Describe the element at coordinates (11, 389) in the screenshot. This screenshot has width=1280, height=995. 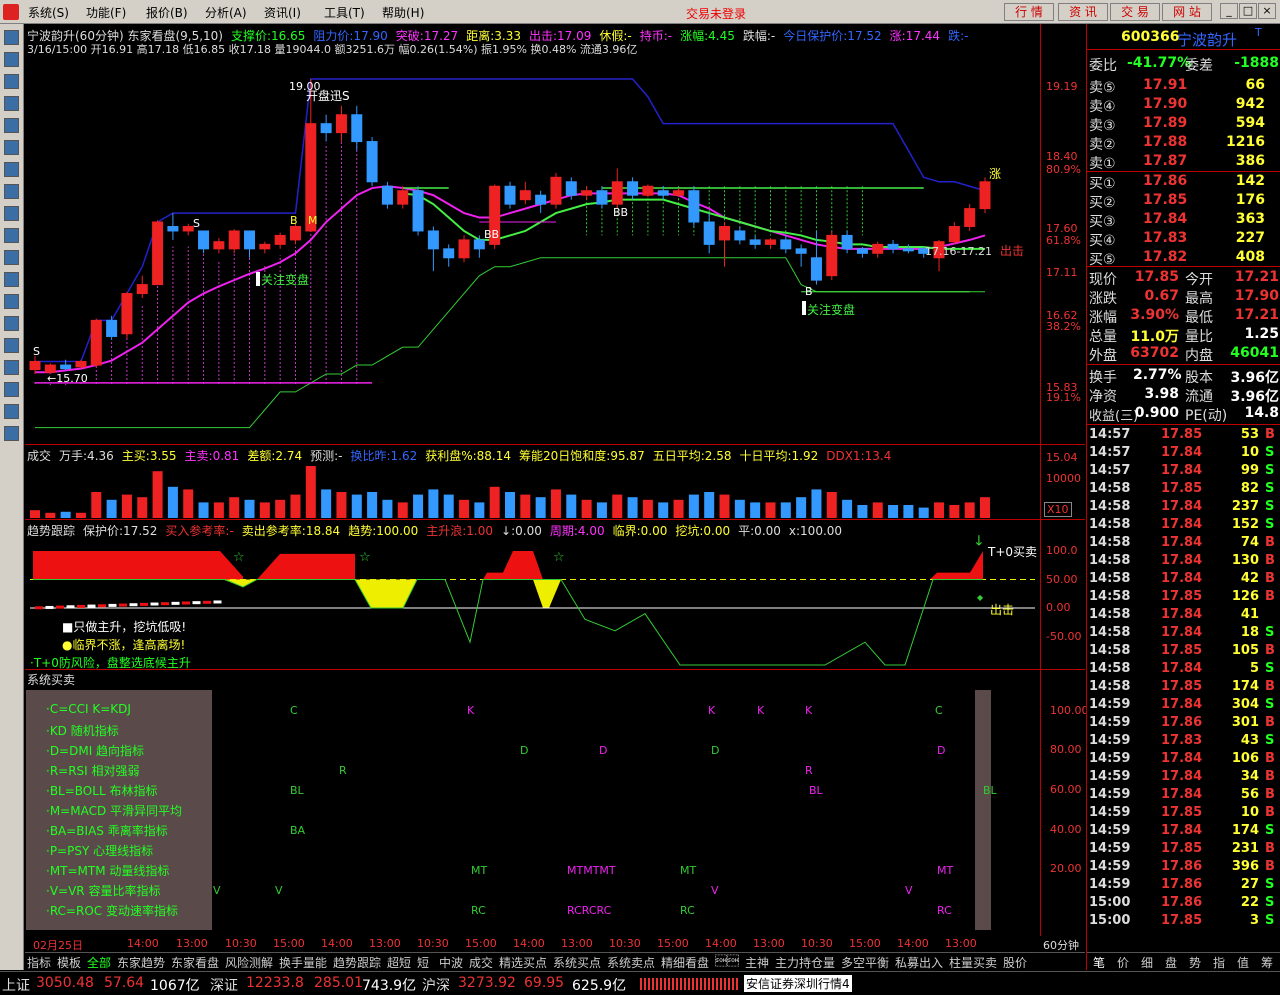
I see `move-icon` at that location.